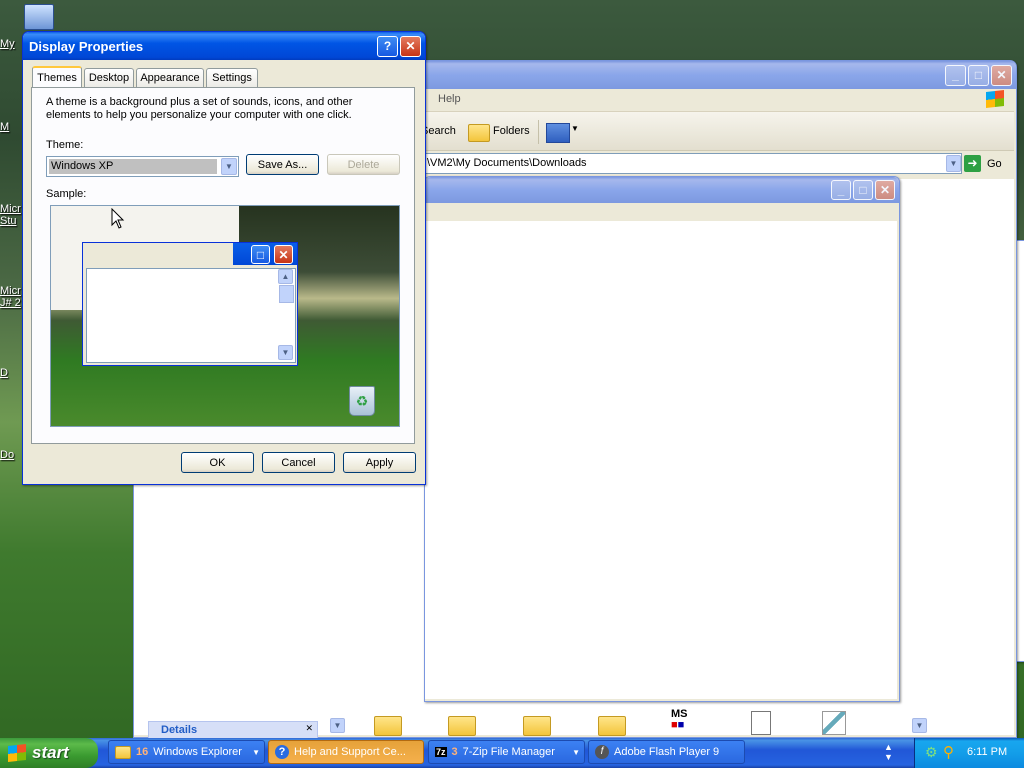 This screenshot has width=1024, height=768. What do you see at coordinates (57, 76) in the screenshot?
I see `tab-themes: Themes` at bounding box center [57, 76].